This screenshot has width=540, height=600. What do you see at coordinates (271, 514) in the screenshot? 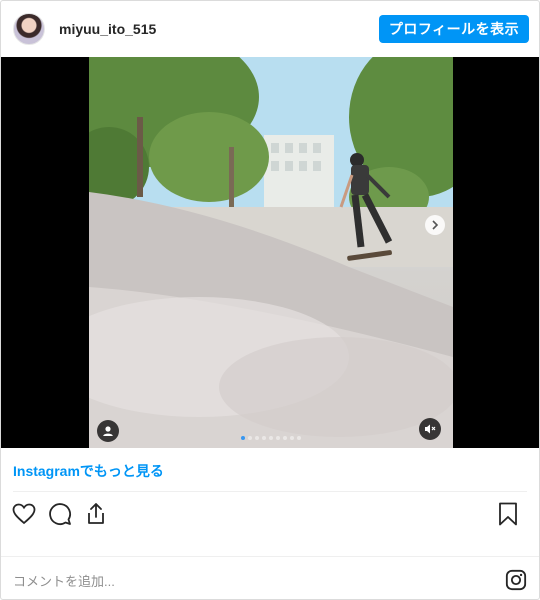
I see `action-bar` at bounding box center [271, 514].